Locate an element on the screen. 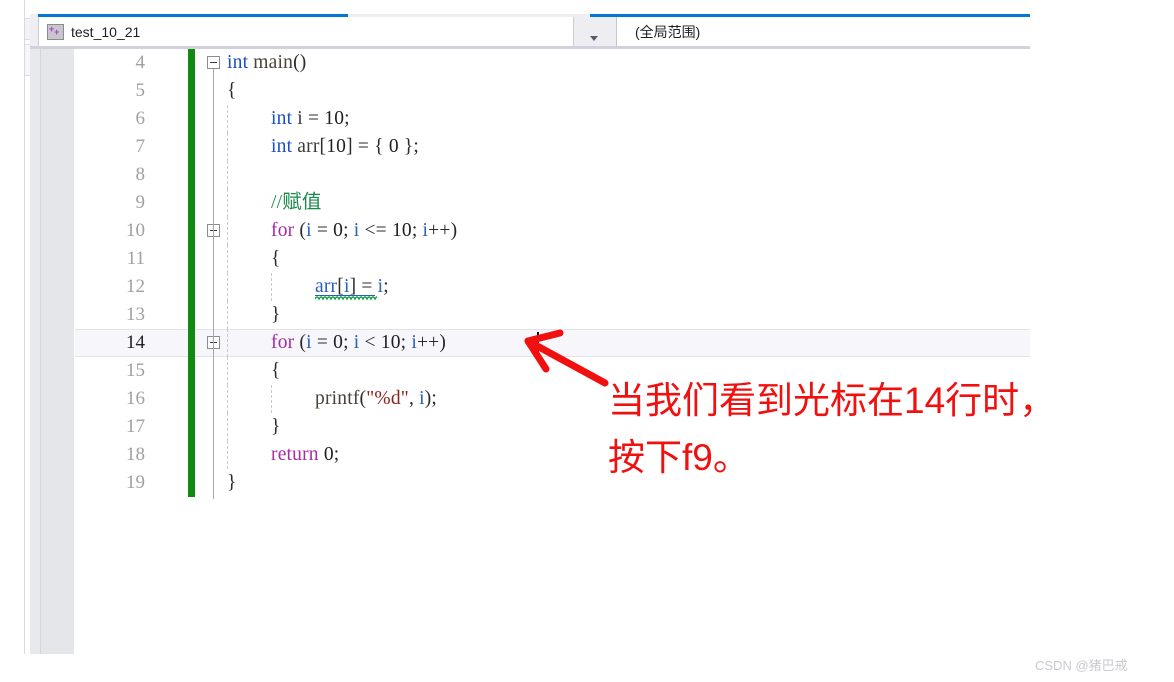 This screenshot has width=1174, height=682. code-line-11: 11 { is located at coordinates (552, 259).